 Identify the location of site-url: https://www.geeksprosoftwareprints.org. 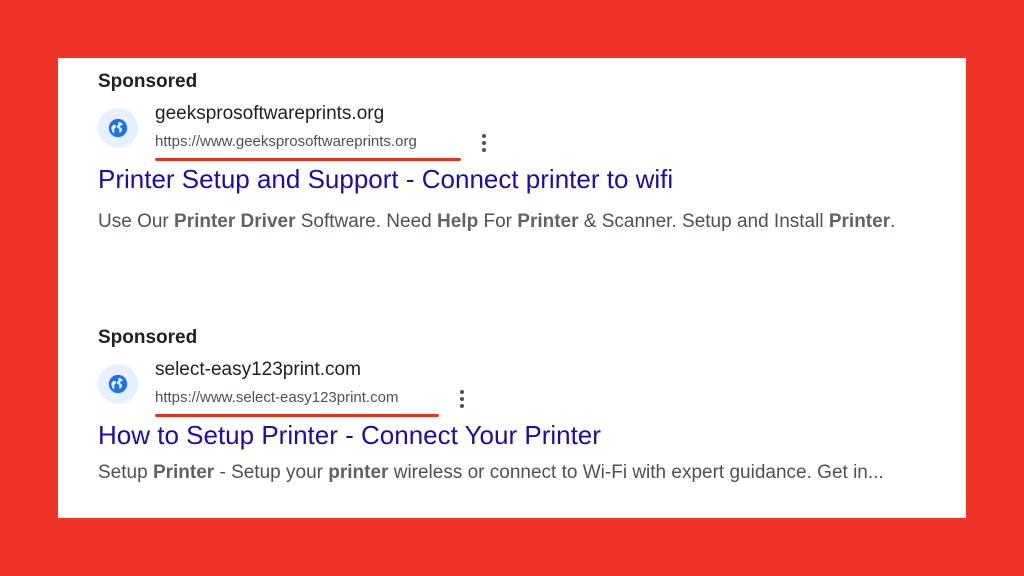
(286, 142).